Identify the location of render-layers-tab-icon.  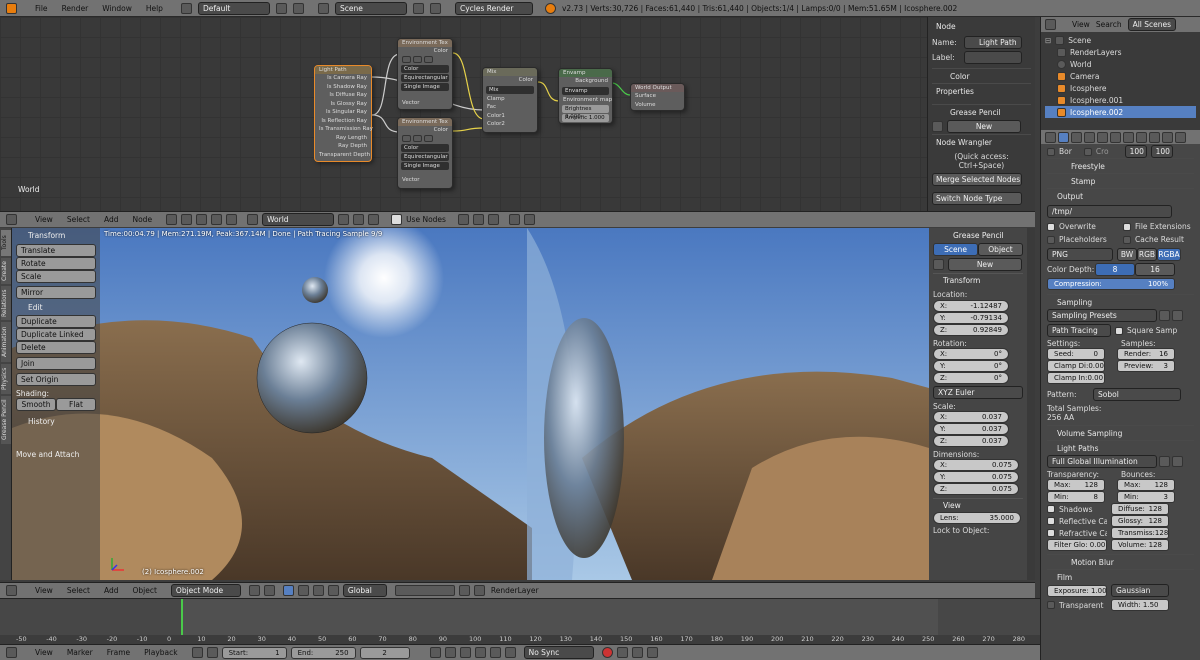
(1076, 137).